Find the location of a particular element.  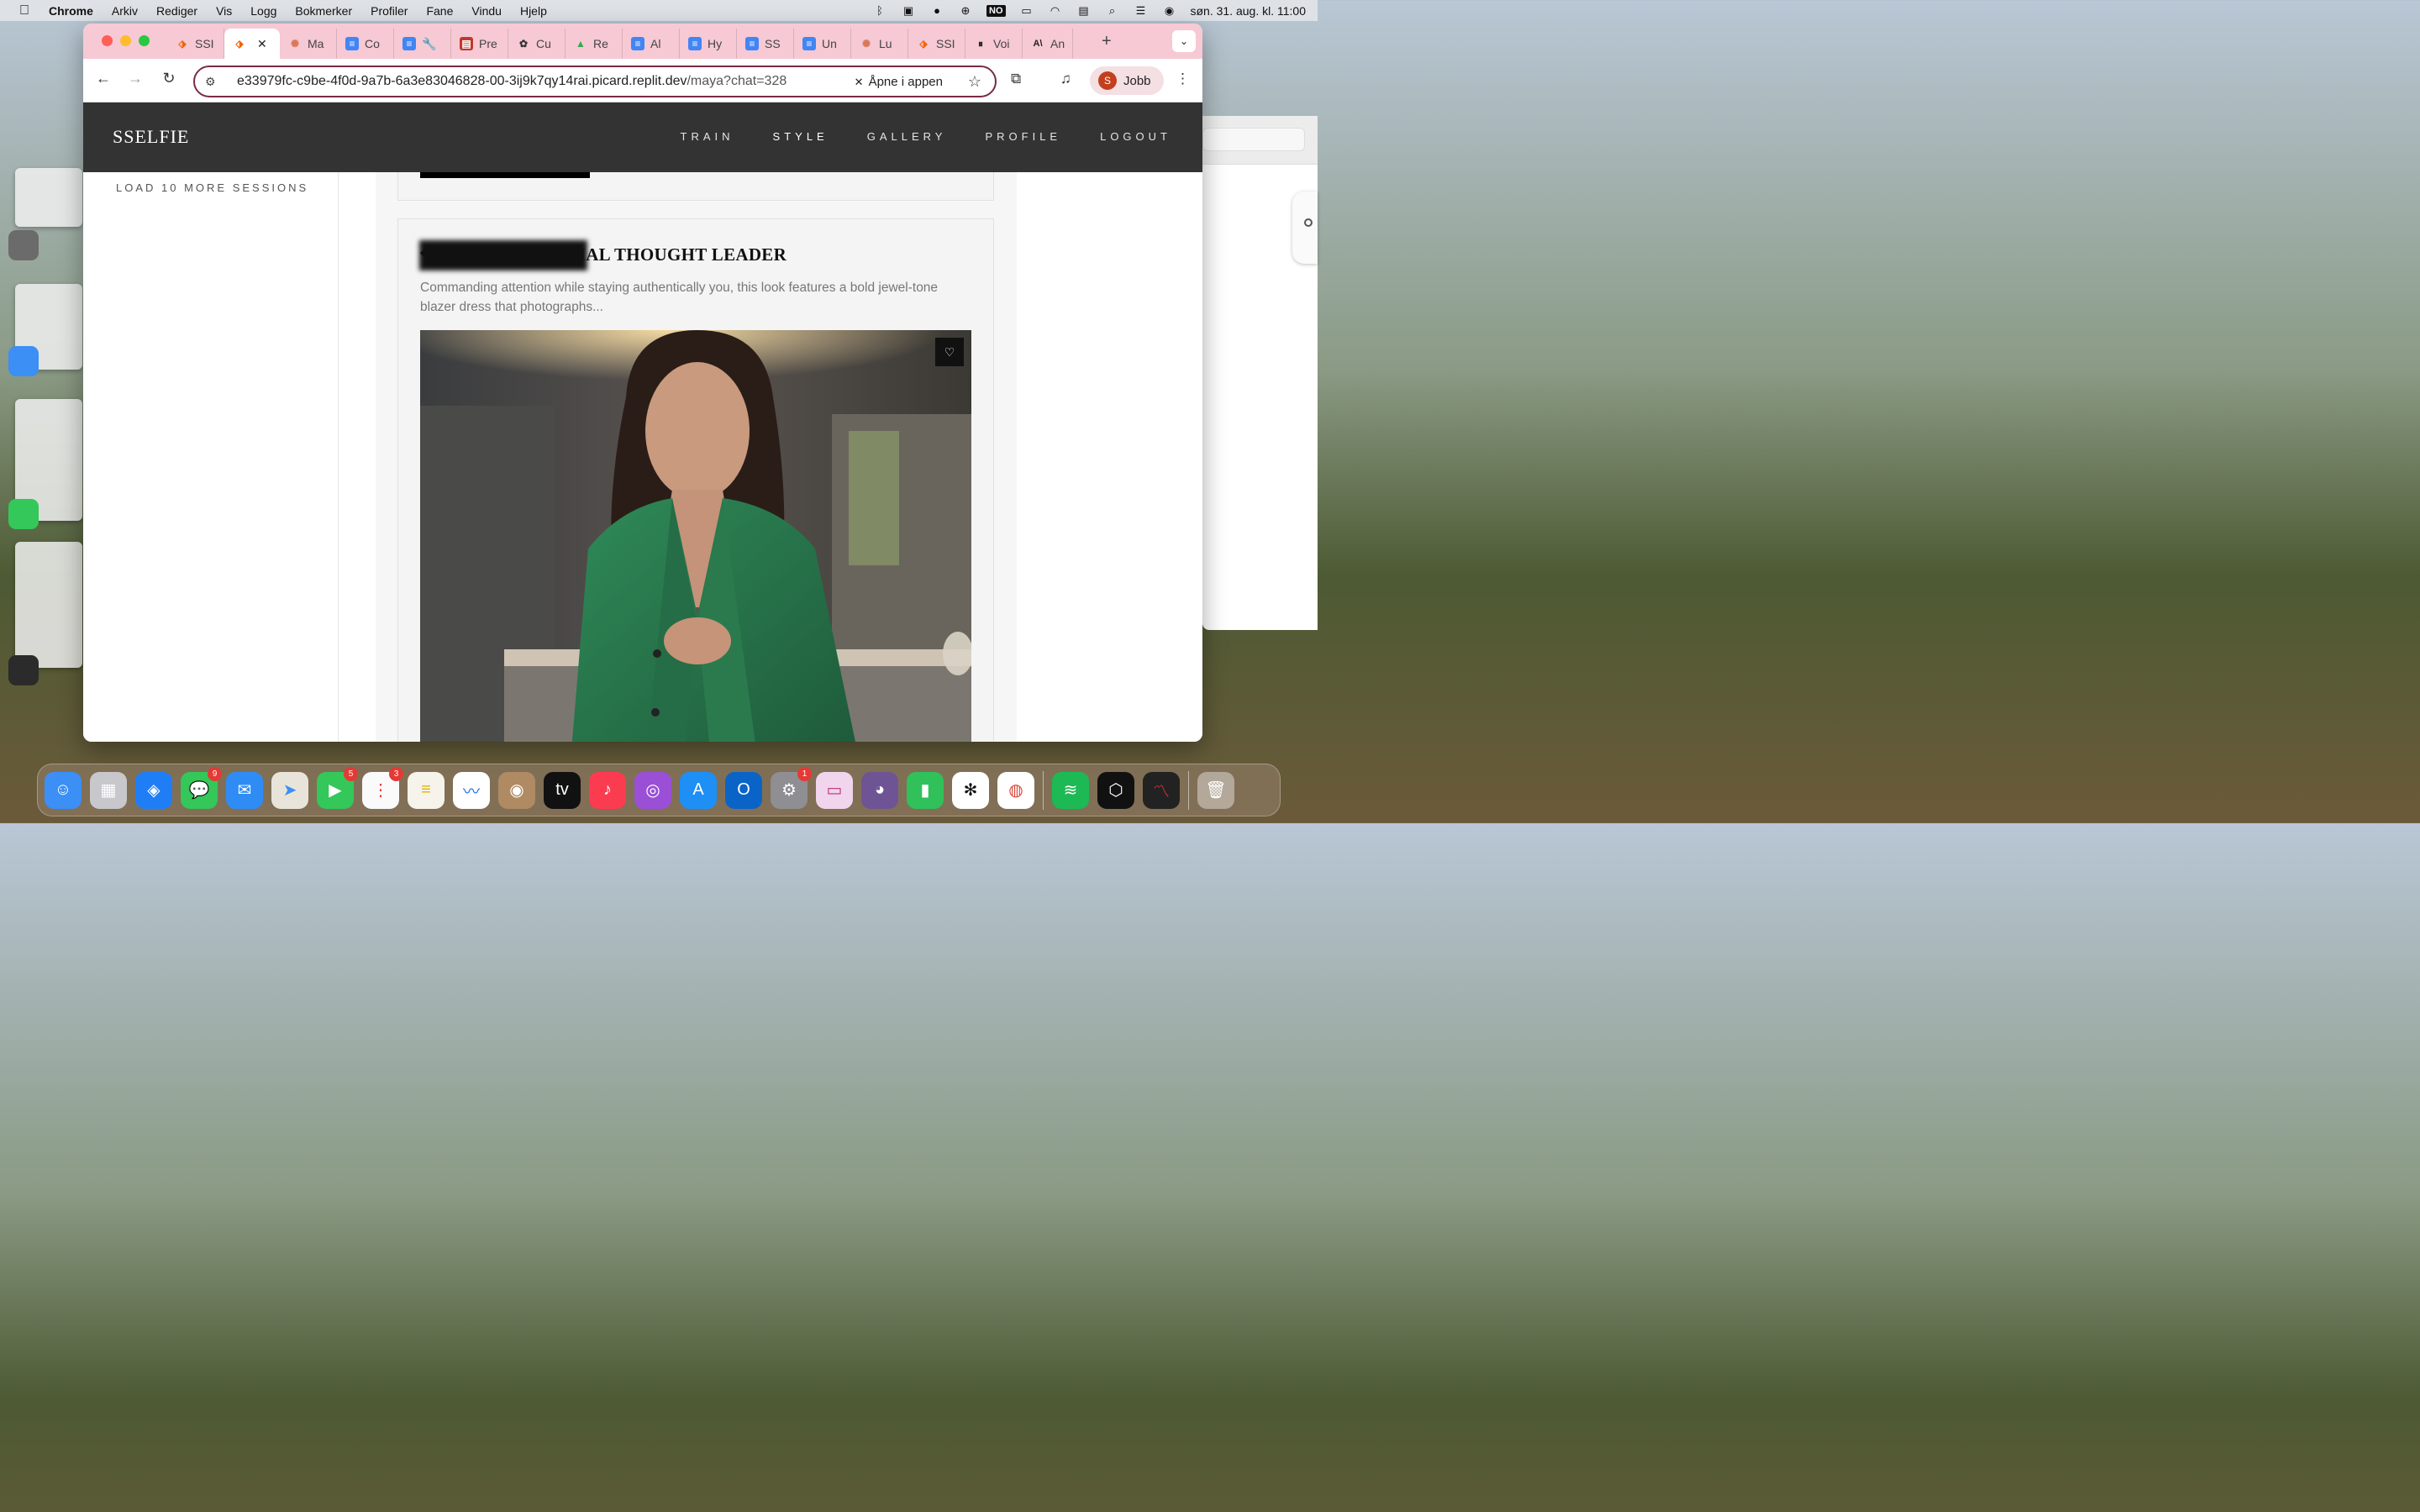

freeform-icon: 〰 is located at coordinates (471, 790).